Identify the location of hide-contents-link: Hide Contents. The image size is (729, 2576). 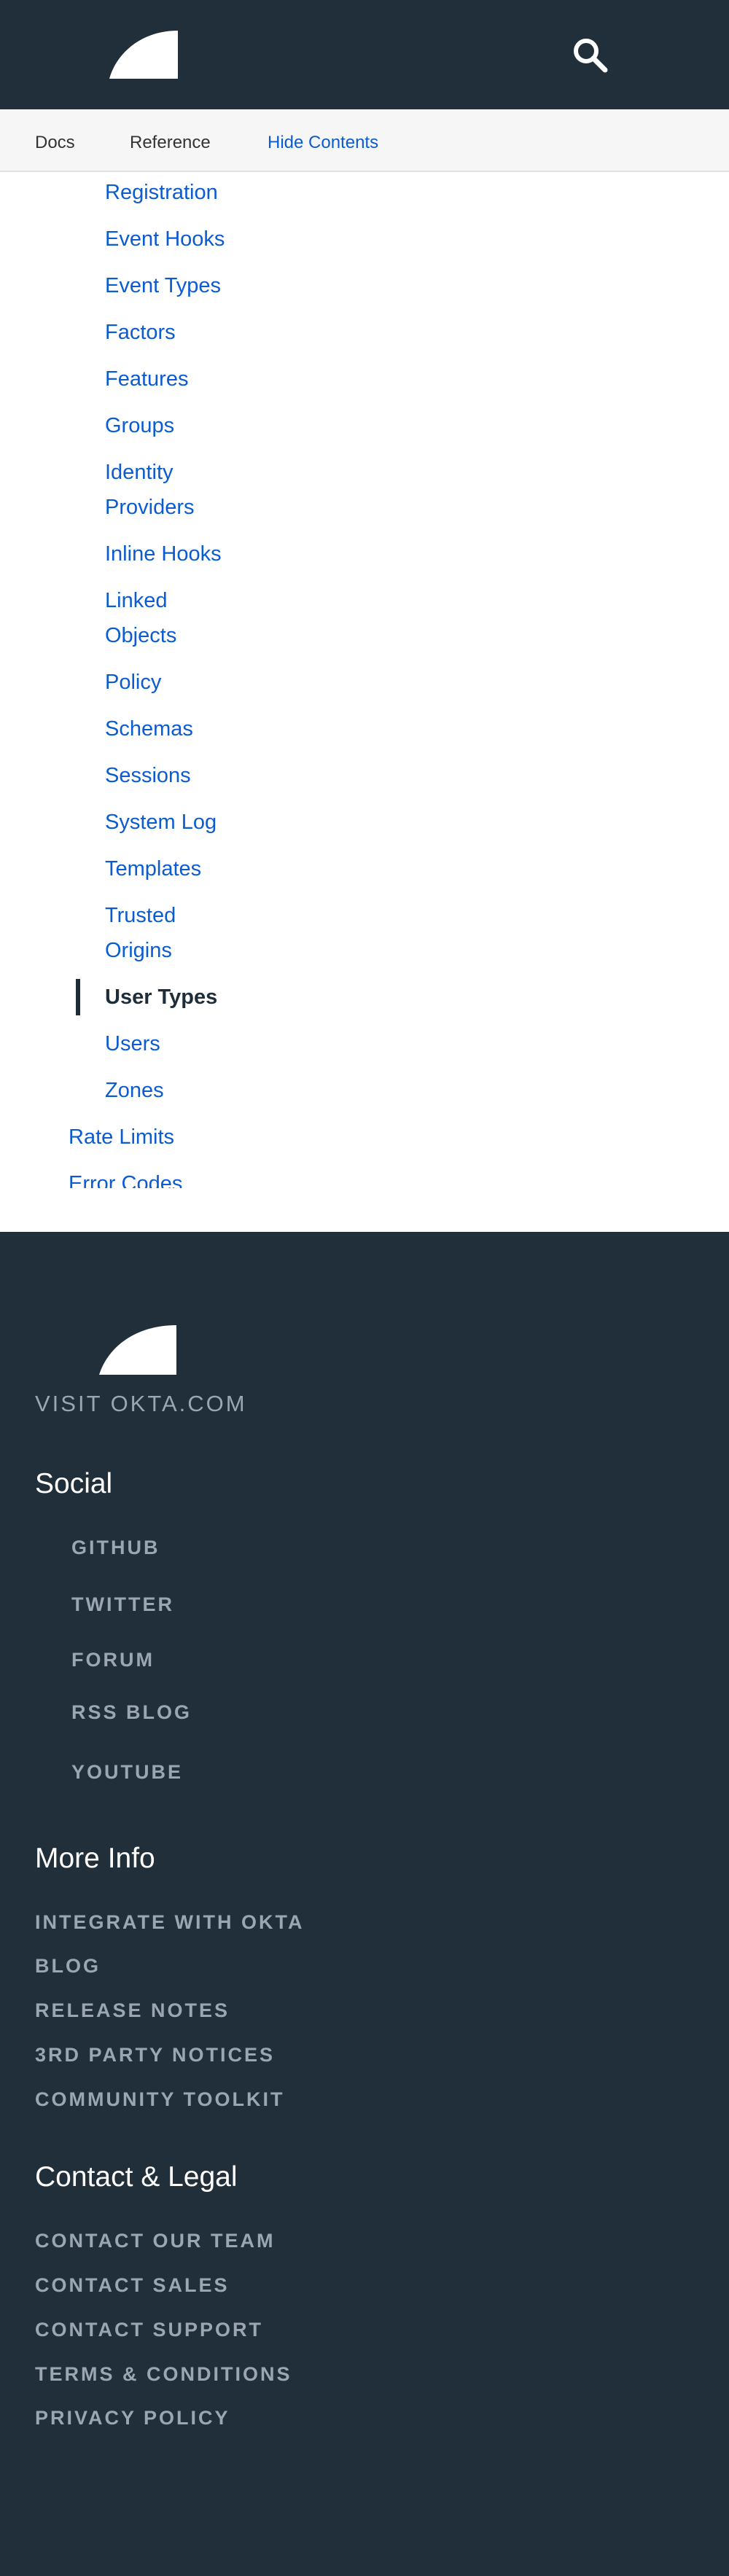
(323, 143).